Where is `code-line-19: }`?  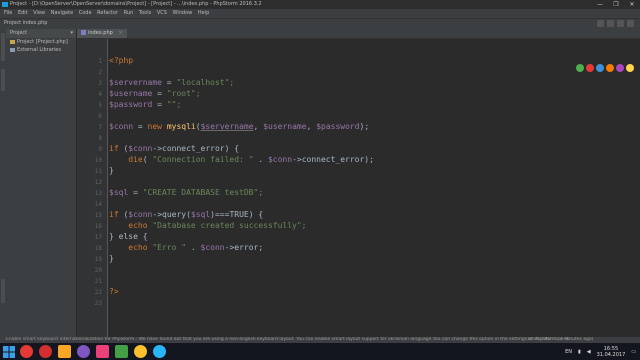
code-line-19: } is located at coordinates (111, 258).